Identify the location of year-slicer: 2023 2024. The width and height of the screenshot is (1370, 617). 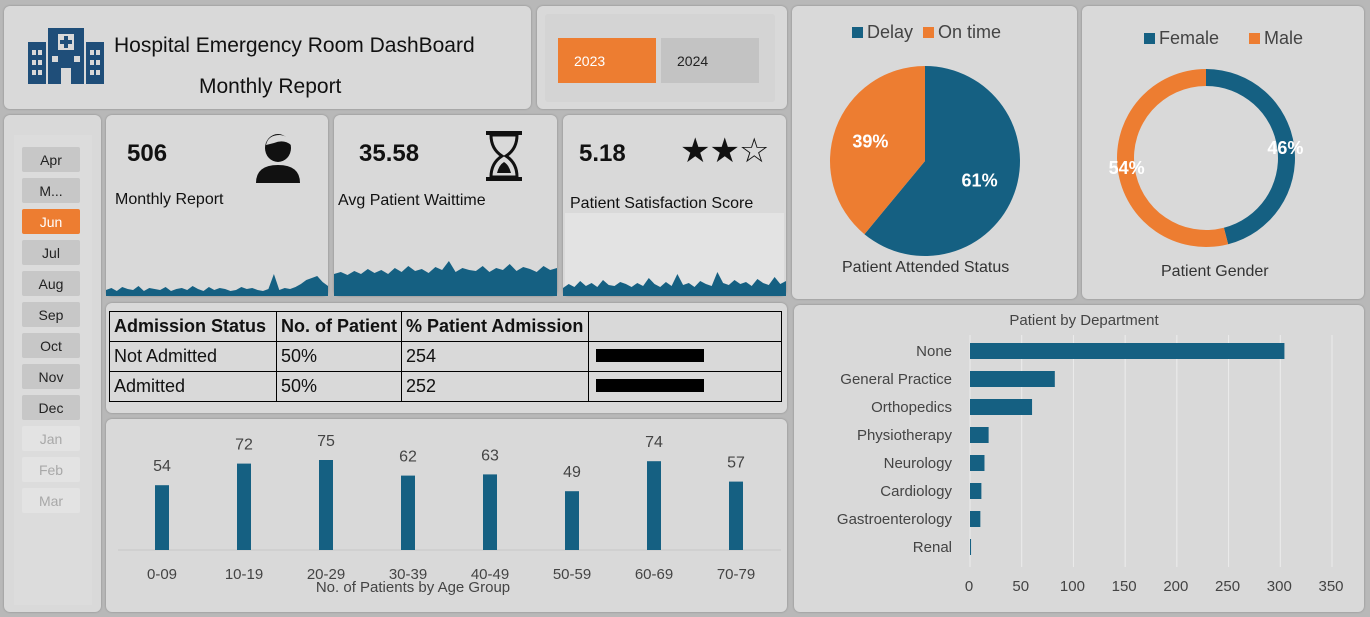
(662, 57).